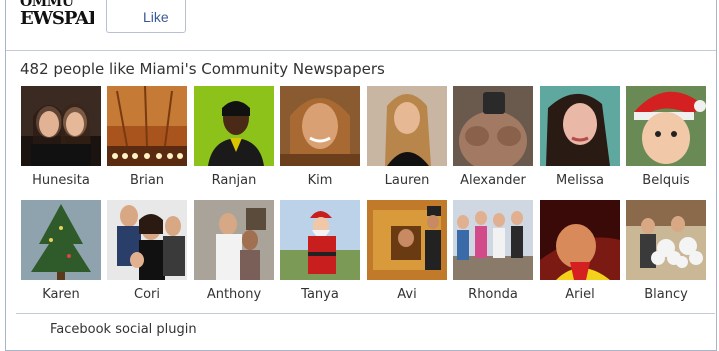 Image resolution: width=719 pixels, height=351 pixels. I want to click on fan-name: Blancy, so click(666, 294).